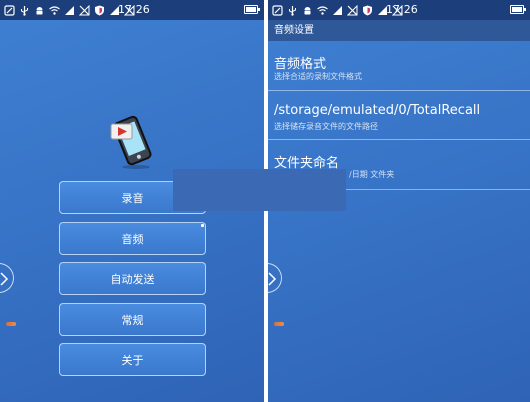  I want to click on general-button-label: 常规, so click(132, 320).